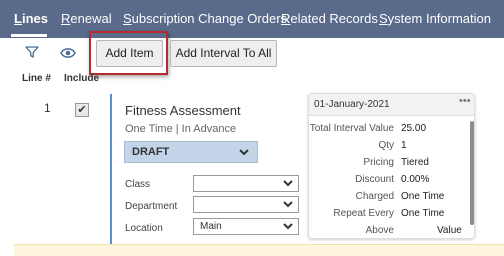 The image size is (504, 256). I want to click on item-name: Fitness Assessment, so click(183, 110).